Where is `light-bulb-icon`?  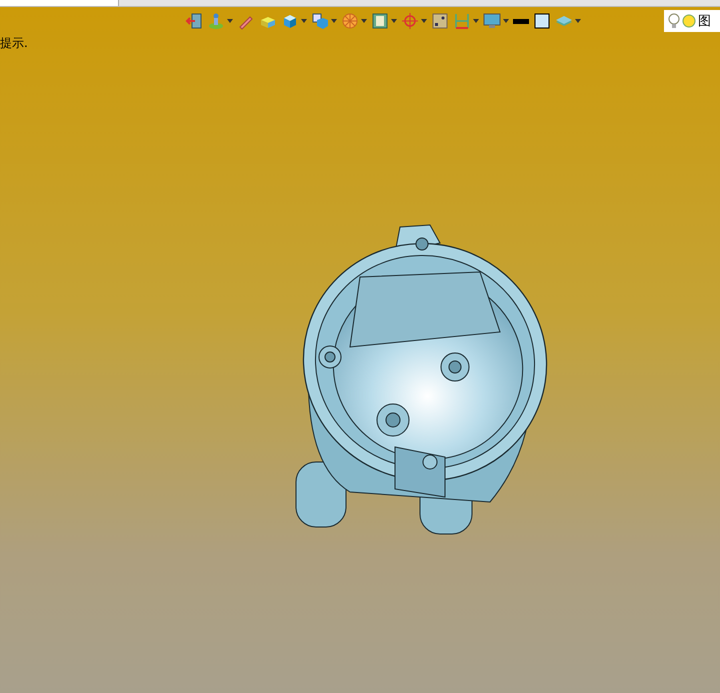 light-bulb-icon is located at coordinates (674, 21).